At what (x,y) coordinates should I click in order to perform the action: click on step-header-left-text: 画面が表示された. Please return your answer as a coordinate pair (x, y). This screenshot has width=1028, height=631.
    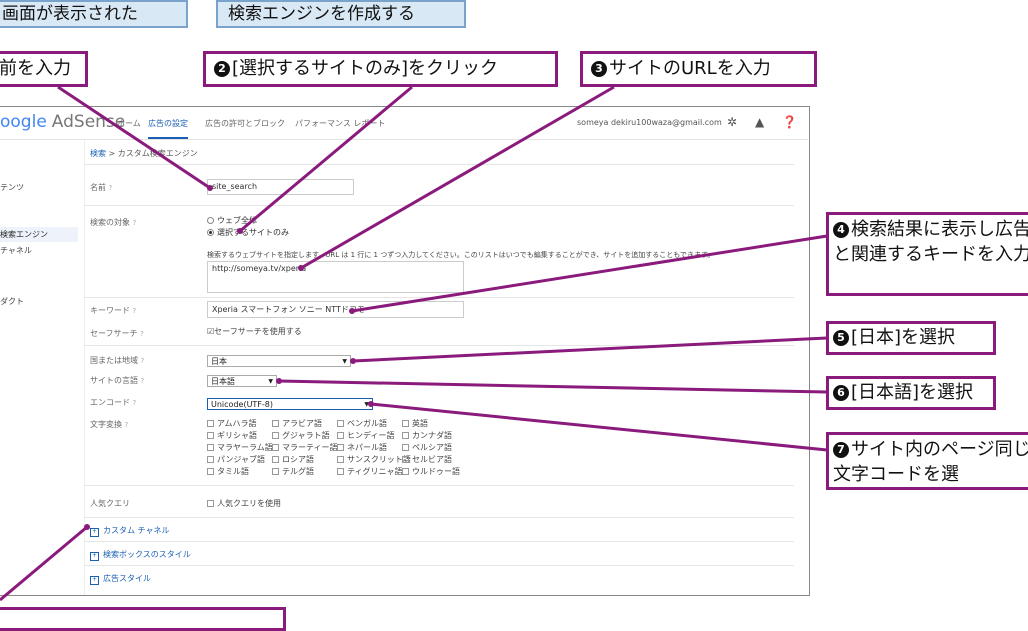
    Looking at the image, I should click on (70, 14).